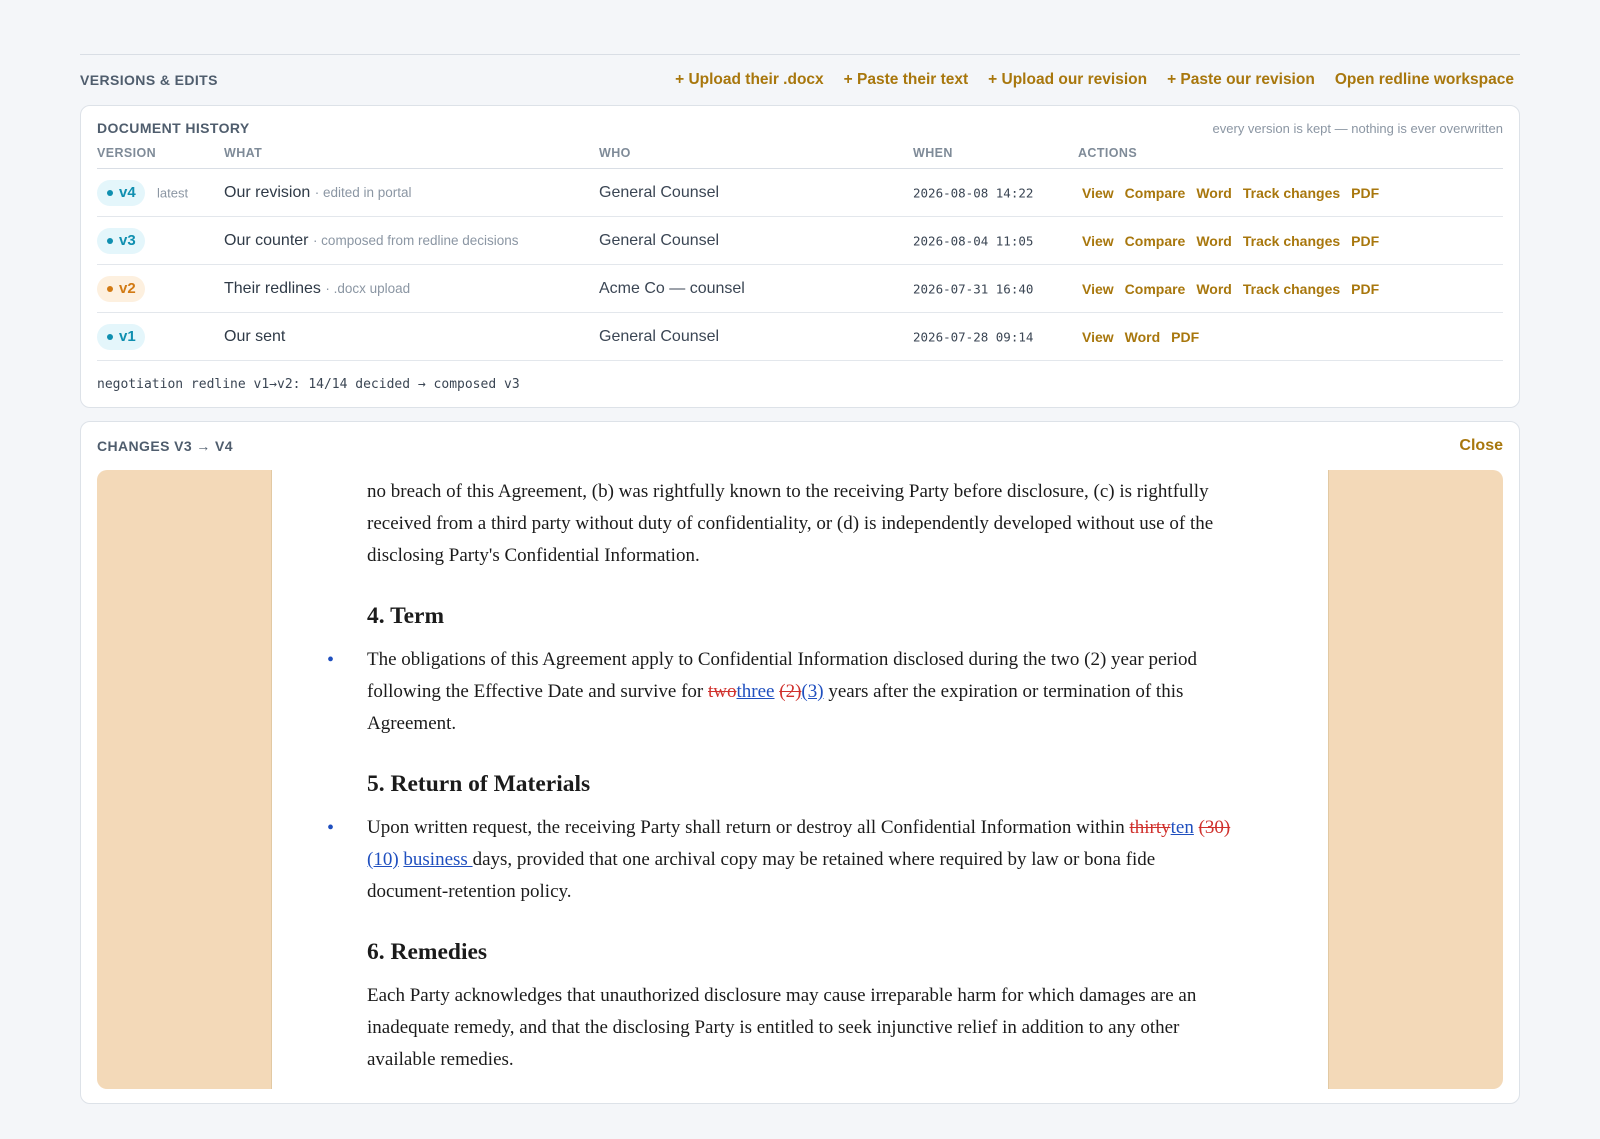 Image resolution: width=1600 pixels, height=1139 pixels. I want to click on version-badge: v3, so click(121, 240).